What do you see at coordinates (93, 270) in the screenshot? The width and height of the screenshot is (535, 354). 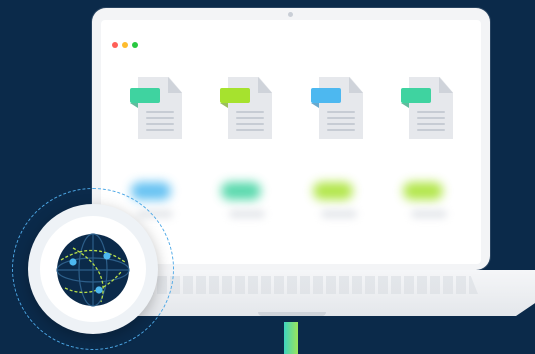 I see `globe-network-icon` at bounding box center [93, 270].